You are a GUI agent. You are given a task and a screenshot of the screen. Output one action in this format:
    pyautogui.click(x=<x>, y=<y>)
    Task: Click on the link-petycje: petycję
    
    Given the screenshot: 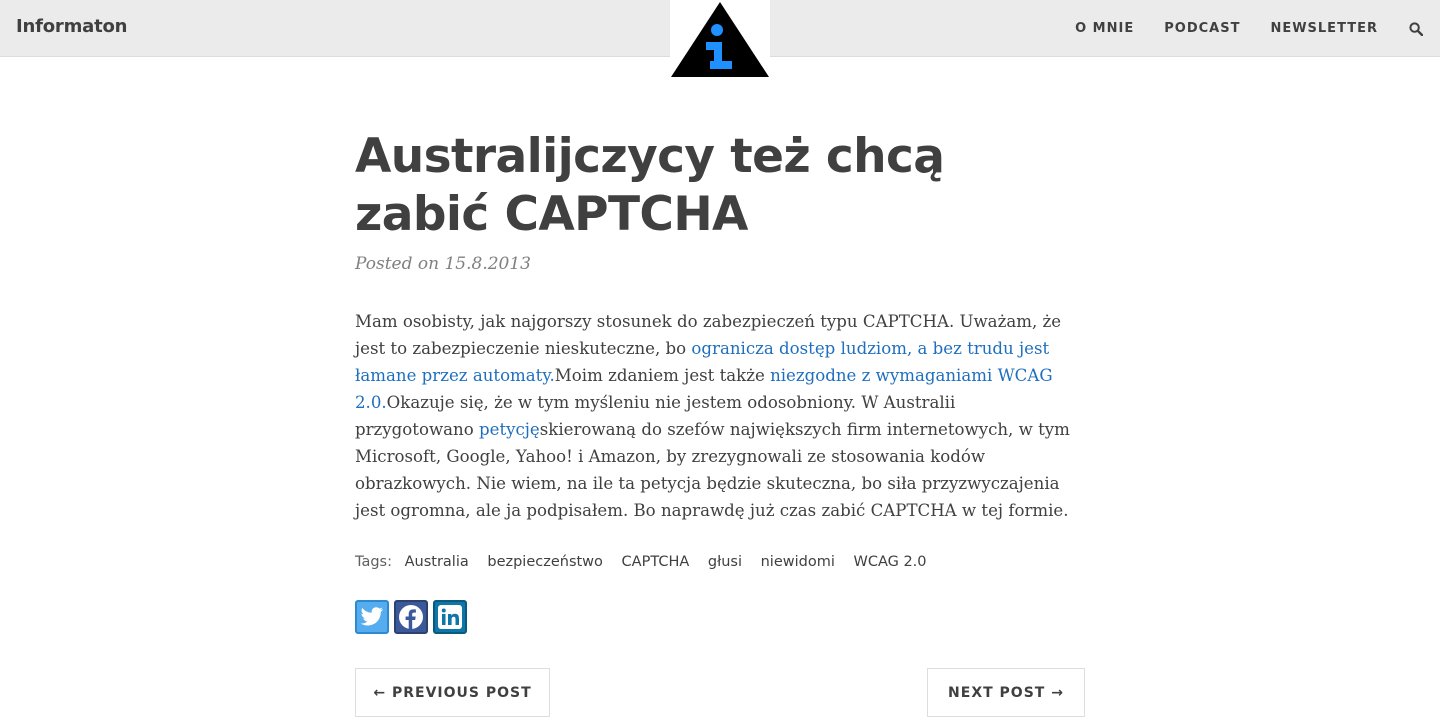 What is the action you would take?
    pyautogui.click(x=509, y=429)
    